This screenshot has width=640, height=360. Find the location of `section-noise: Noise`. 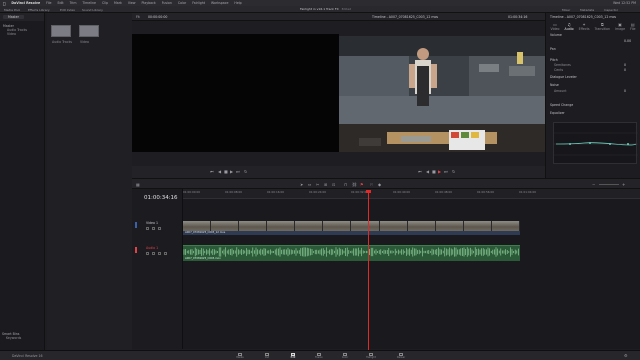

section-noise: Noise is located at coordinates (554, 85).